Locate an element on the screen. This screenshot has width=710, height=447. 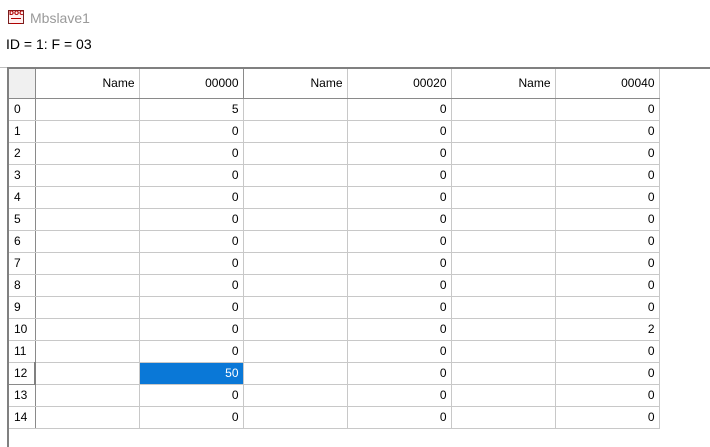
corner-cell is located at coordinates (22, 84).